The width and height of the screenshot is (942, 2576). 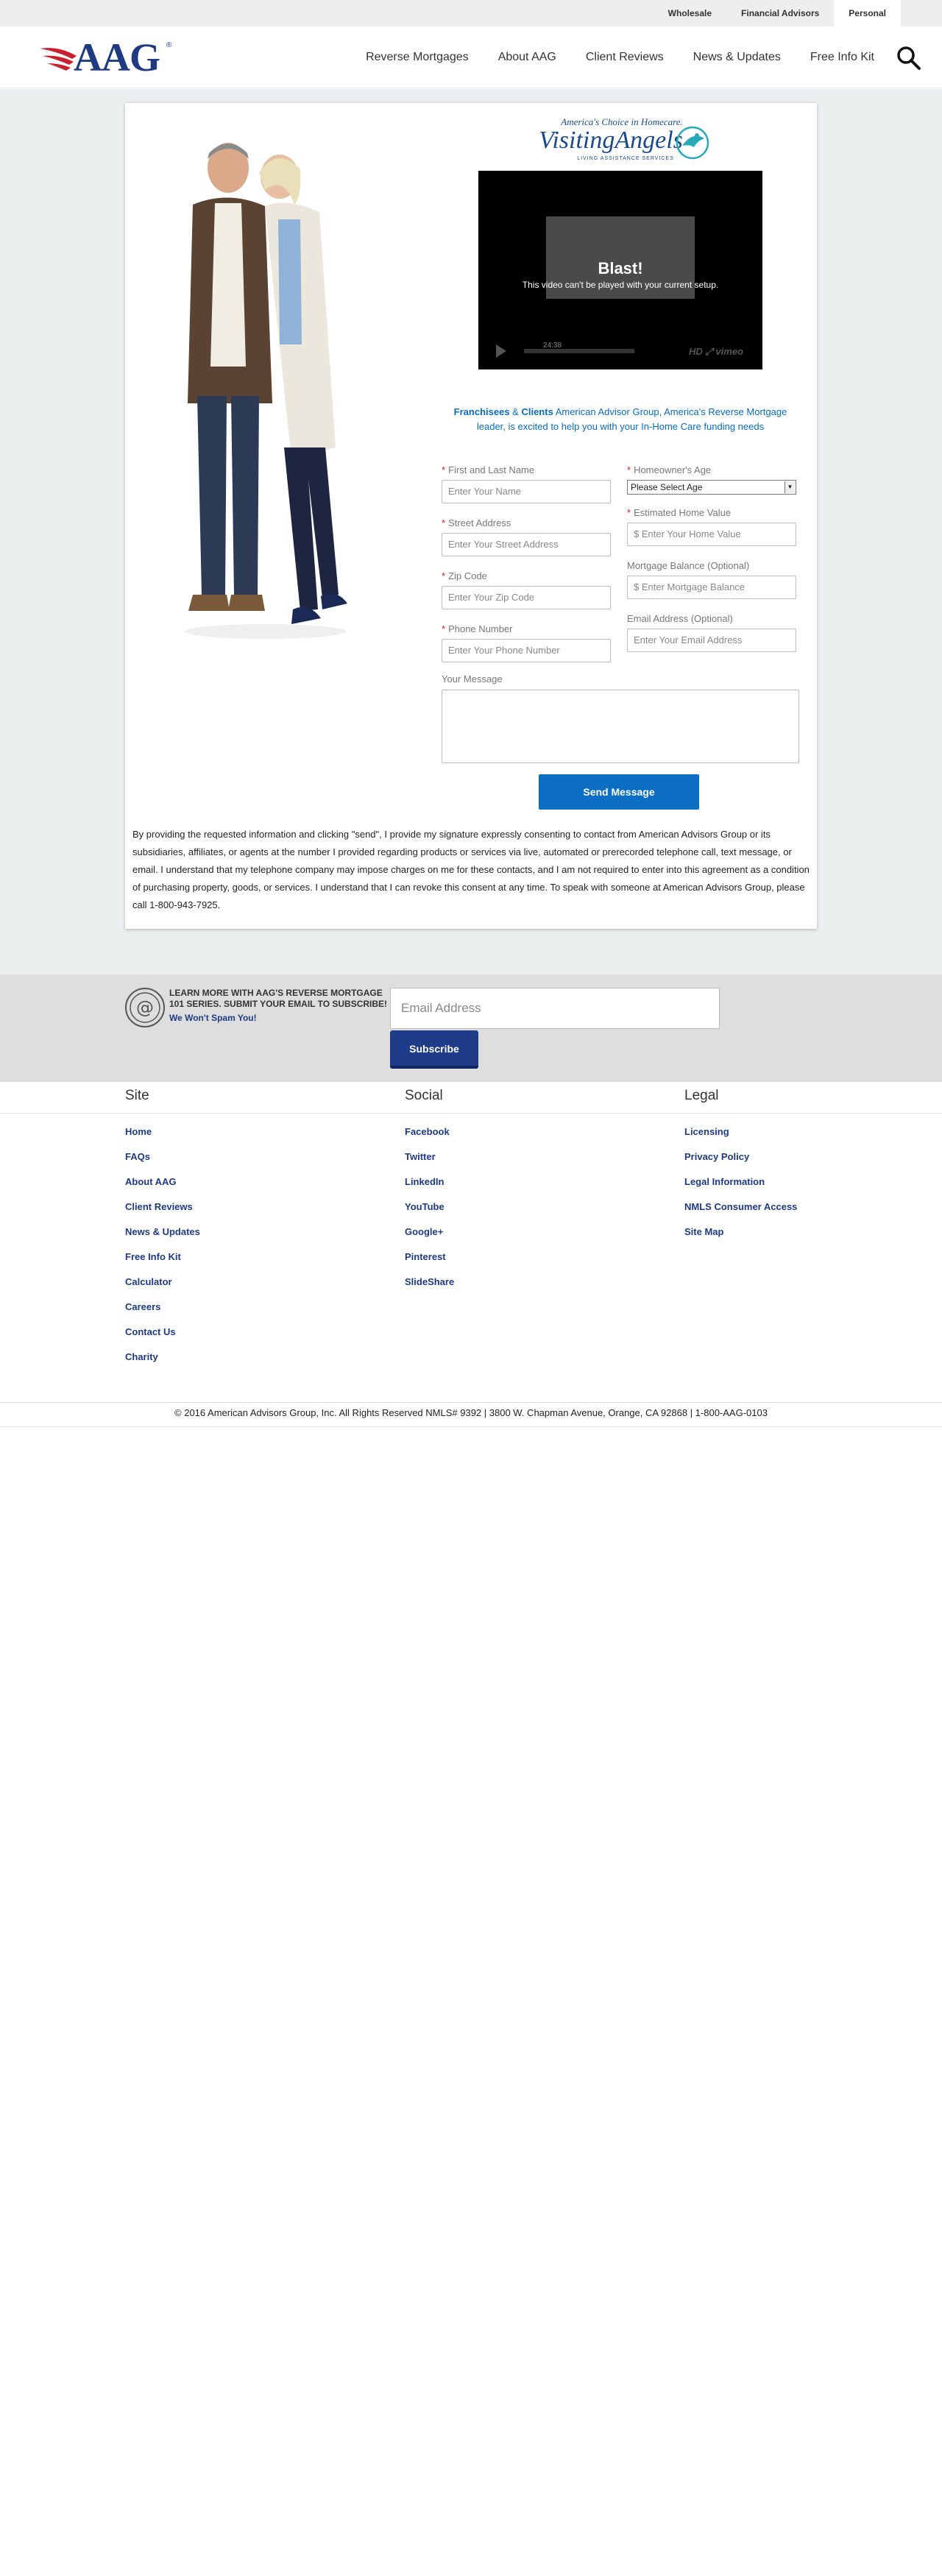 I want to click on home-value-label-text: Estimated Home Value, so click(x=683, y=512).